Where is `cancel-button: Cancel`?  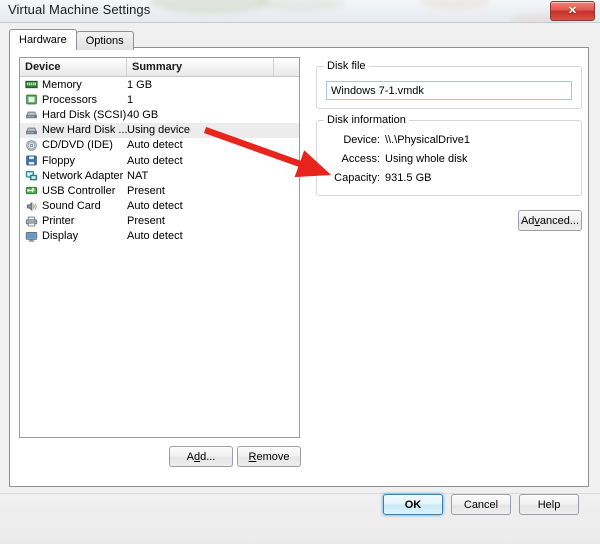
cancel-button: Cancel is located at coordinates (481, 504).